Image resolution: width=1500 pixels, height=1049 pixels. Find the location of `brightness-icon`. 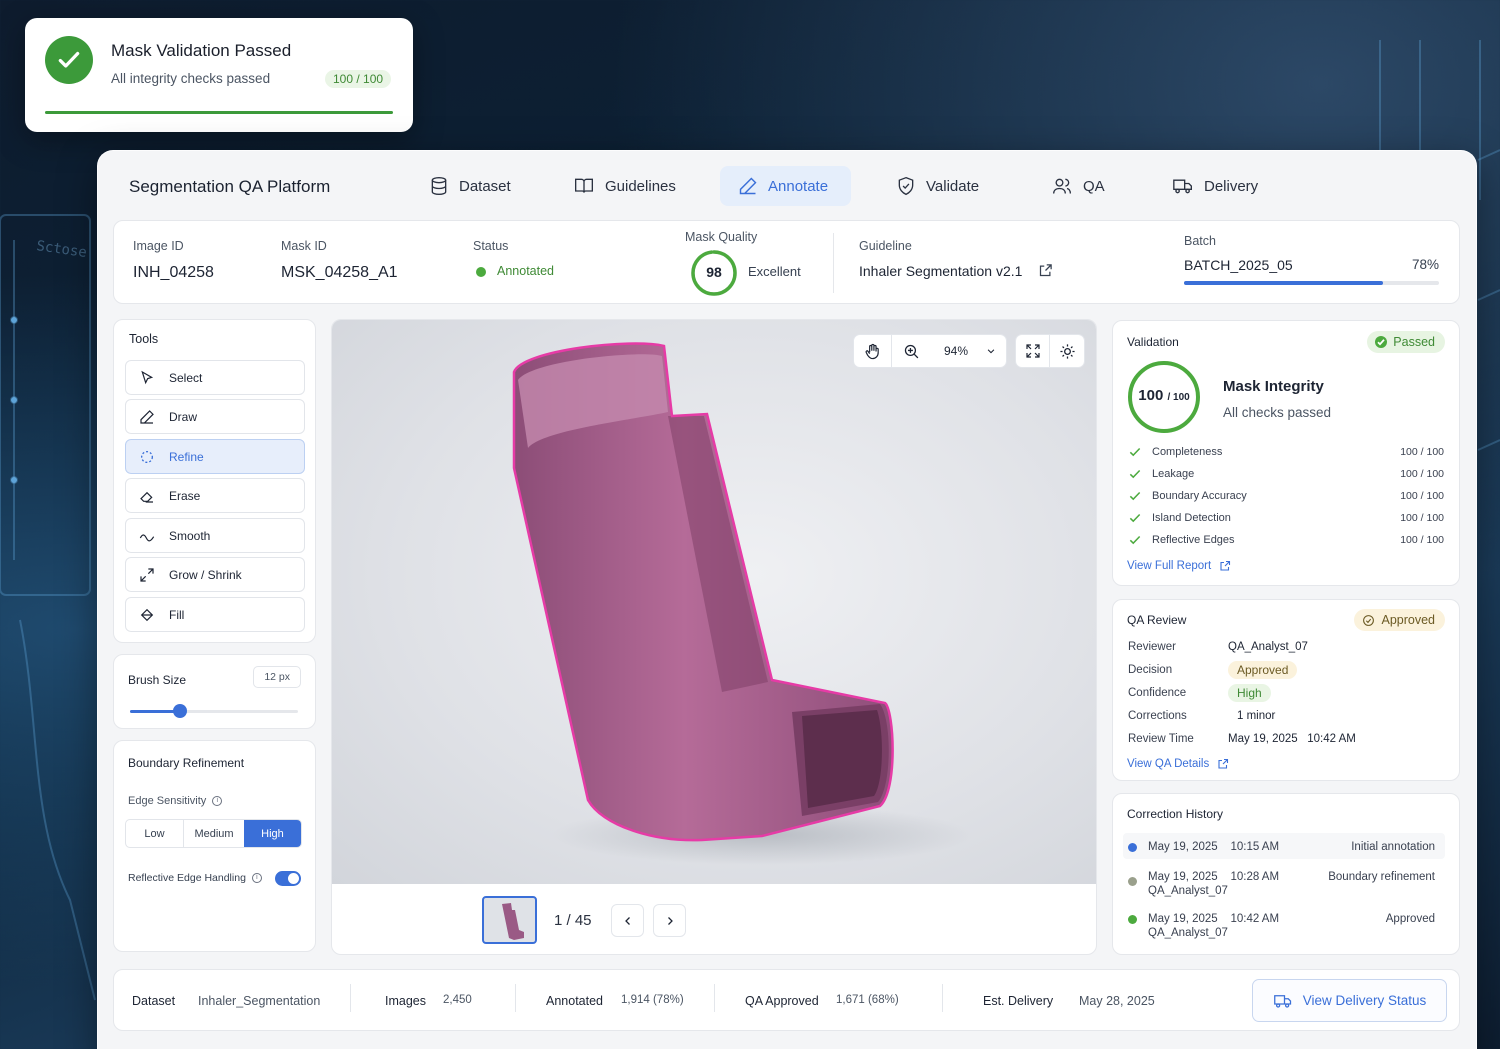

brightness-icon is located at coordinates (1067, 351).